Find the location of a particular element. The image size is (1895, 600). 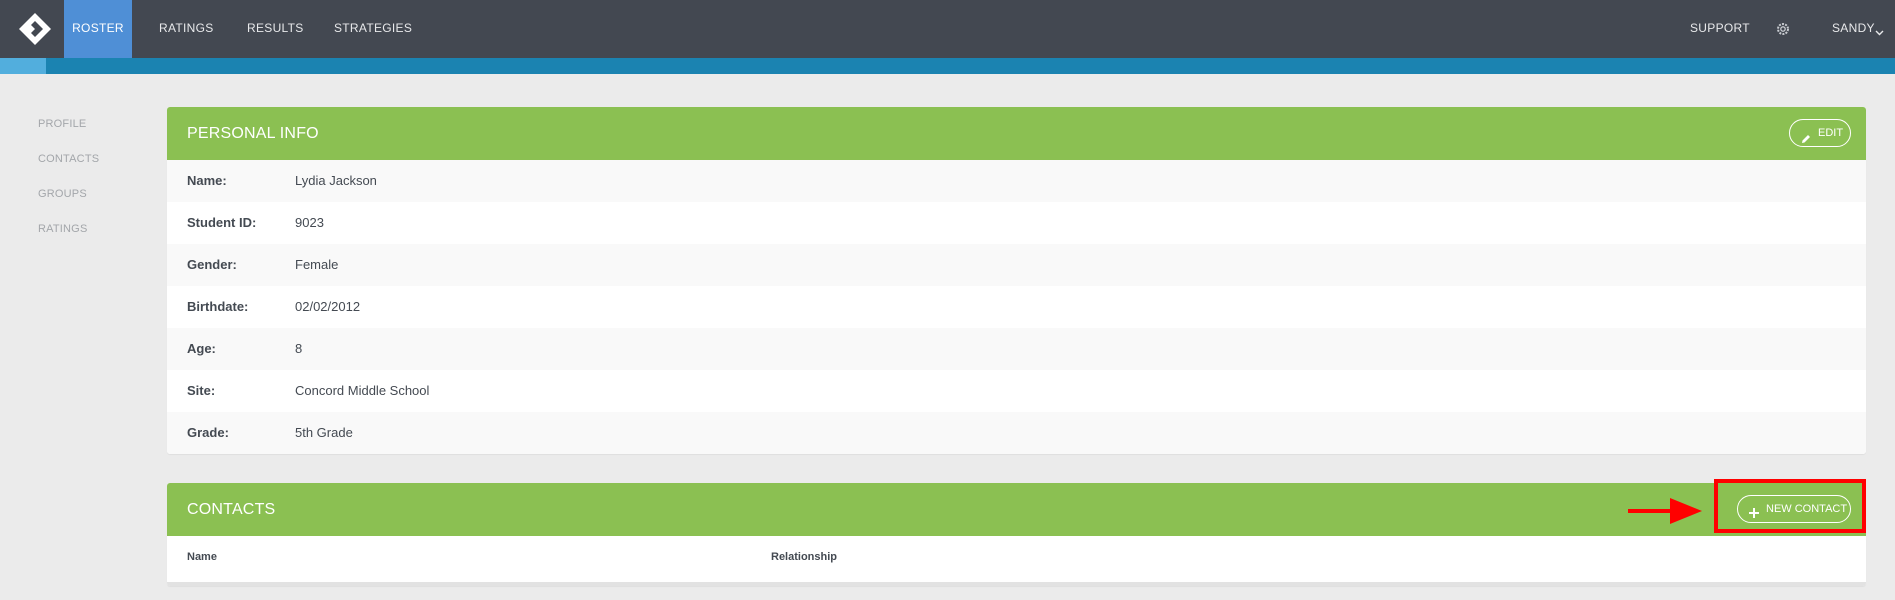

column-header-relationship: Relationship is located at coordinates (804, 557).